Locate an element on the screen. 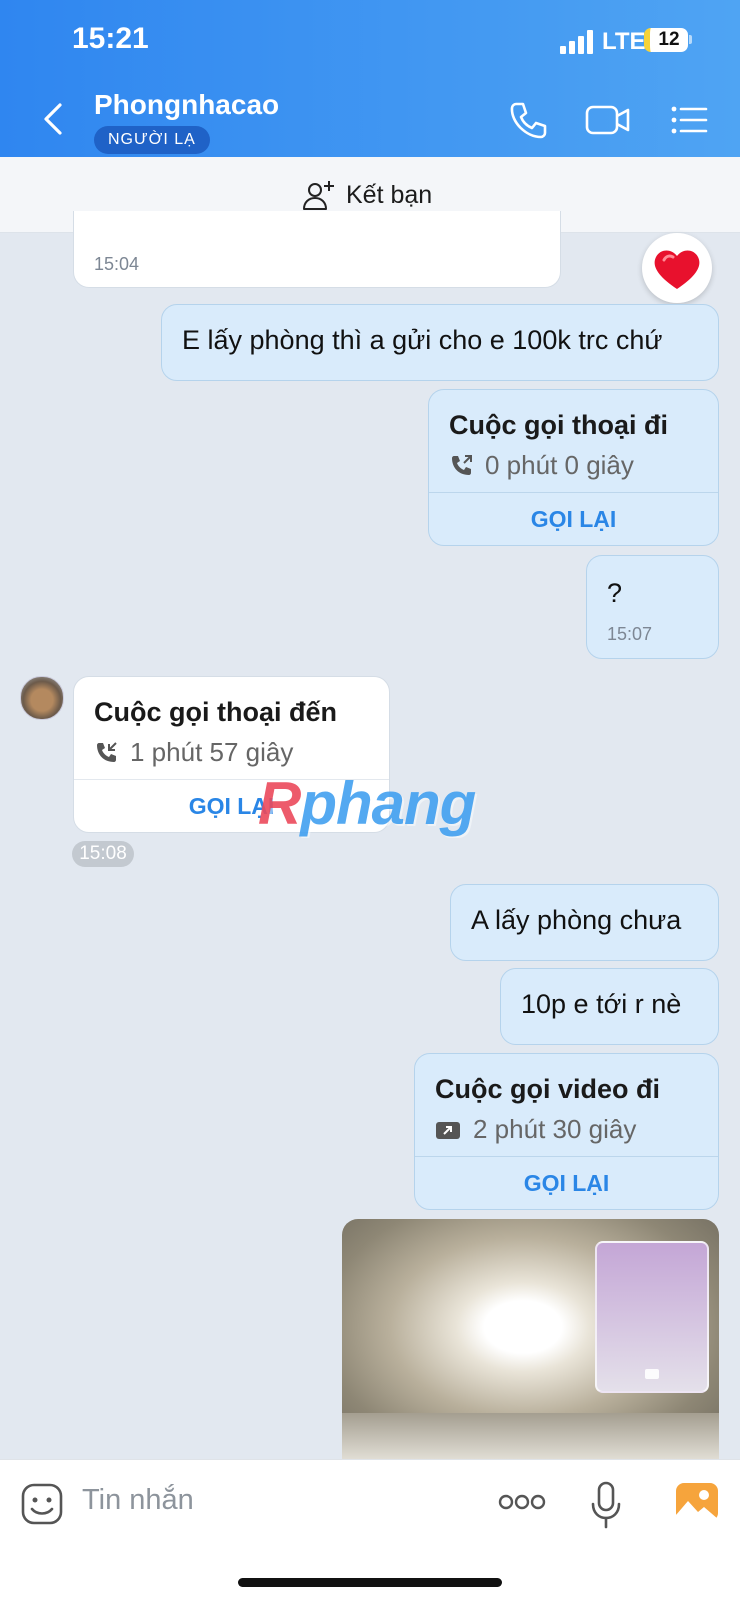 The width and height of the screenshot is (740, 1601). call-duration-row: 0 phút 0 giây is located at coordinates (541, 465).